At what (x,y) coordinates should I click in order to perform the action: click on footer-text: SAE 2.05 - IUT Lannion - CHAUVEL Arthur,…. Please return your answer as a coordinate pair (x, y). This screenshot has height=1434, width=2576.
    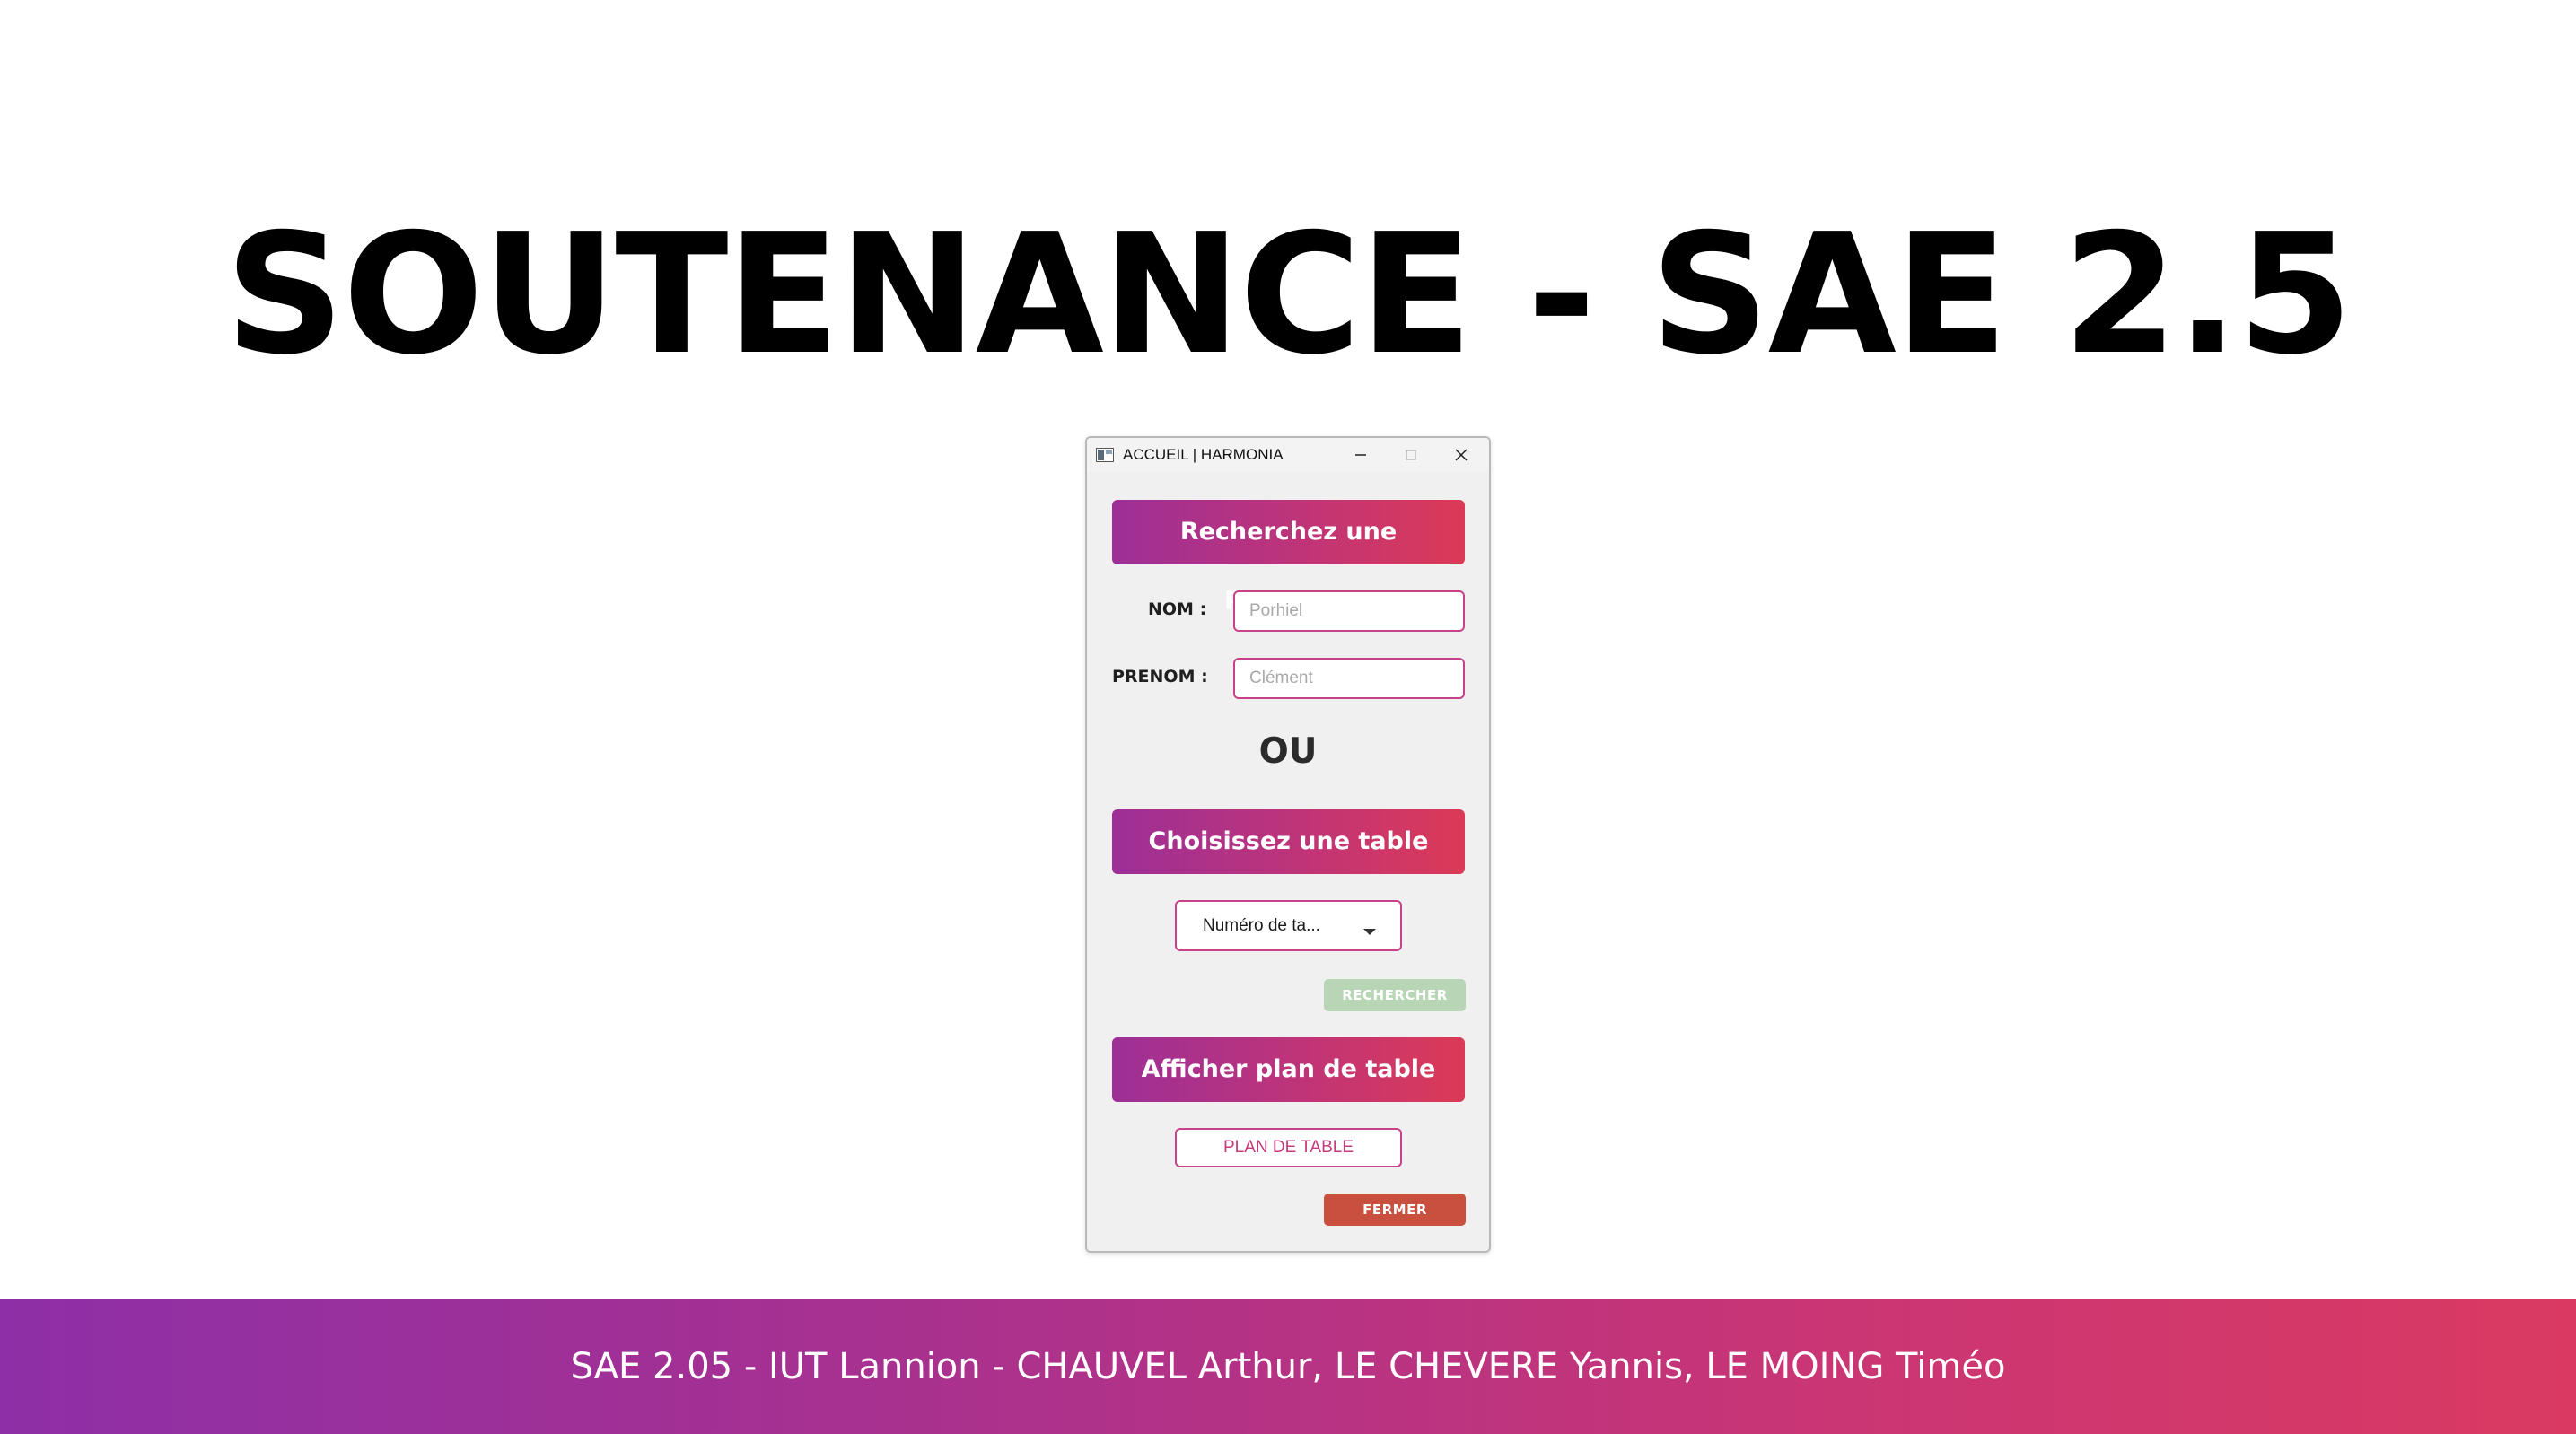
    Looking at the image, I should click on (1288, 1366).